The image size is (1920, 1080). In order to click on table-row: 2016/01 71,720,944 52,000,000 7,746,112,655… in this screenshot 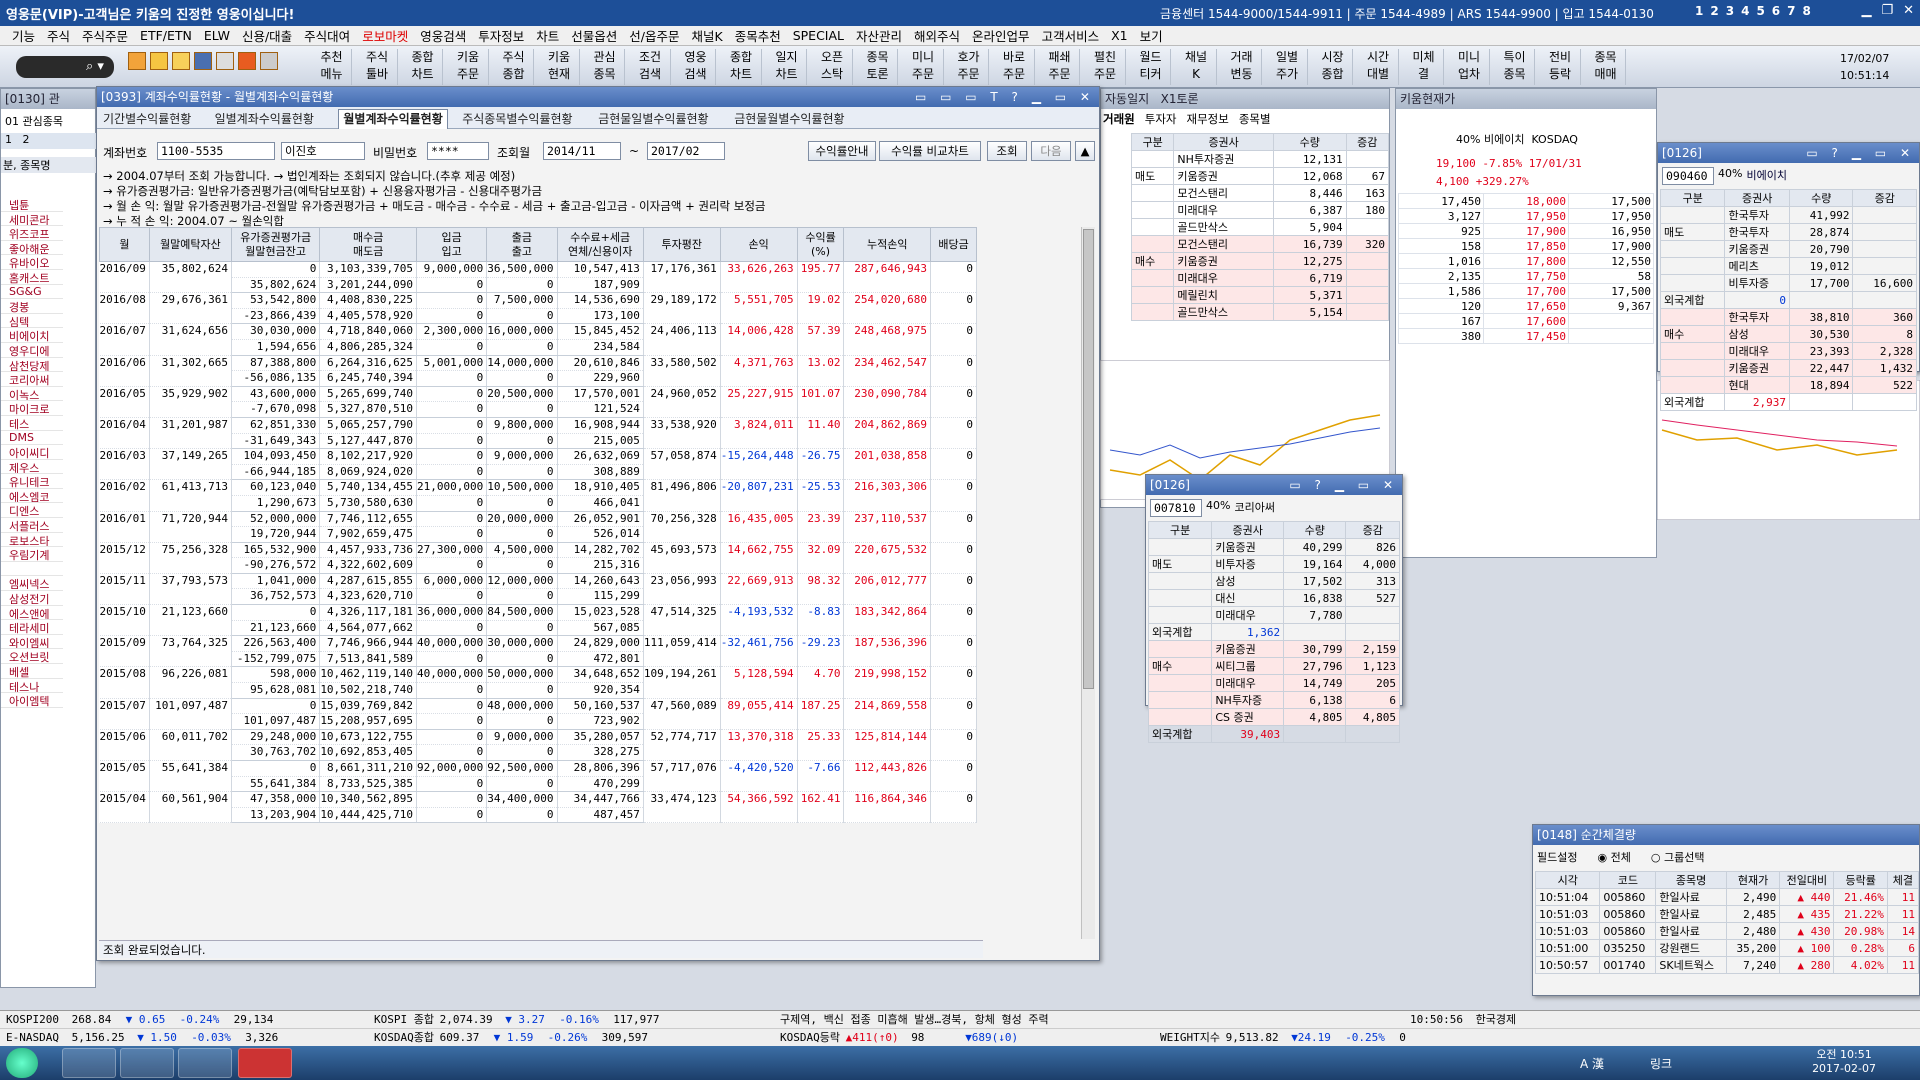, I will do `click(538, 527)`.